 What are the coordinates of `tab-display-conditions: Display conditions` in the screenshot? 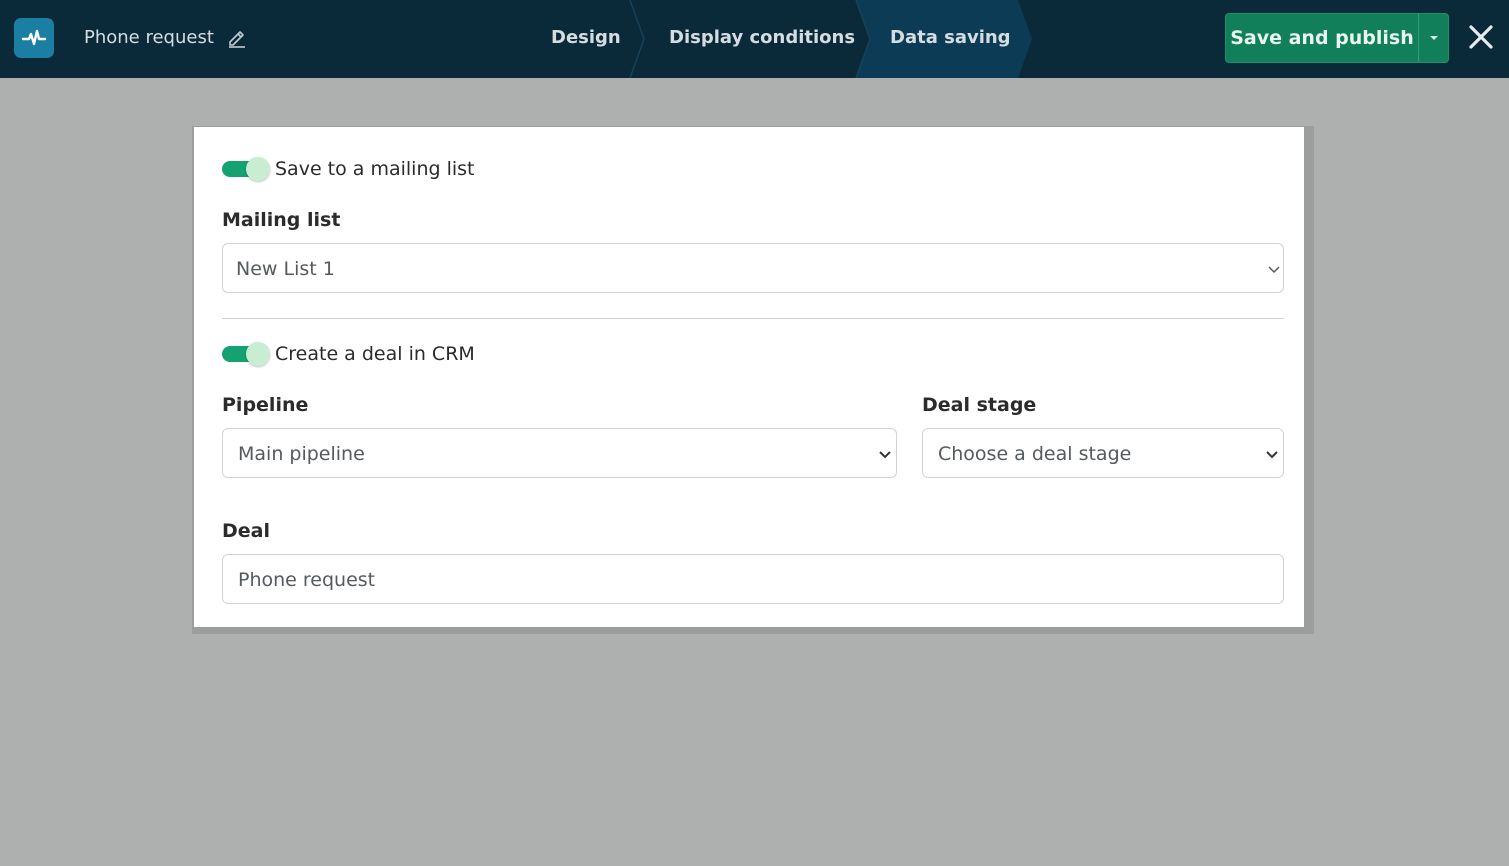 It's located at (762, 38).